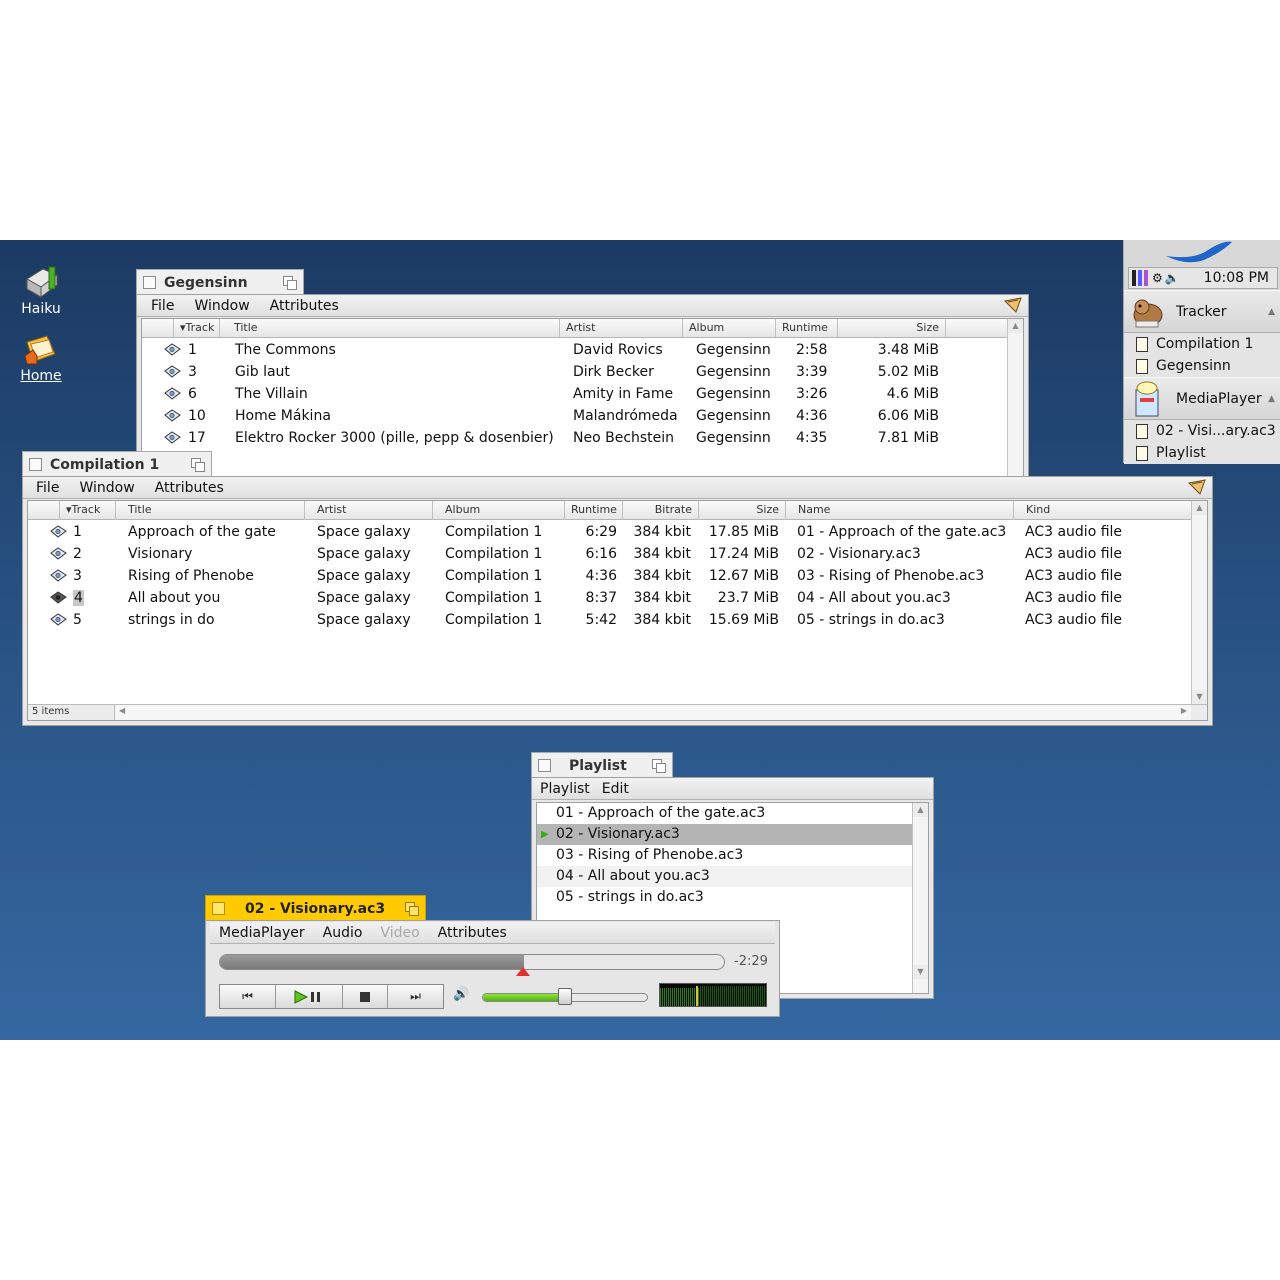 This screenshot has height=1280, width=1280. What do you see at coordinates (41, 358) in the screenshot?
I see `desktop-icon-home: Home` at bounding box center [41, 358].